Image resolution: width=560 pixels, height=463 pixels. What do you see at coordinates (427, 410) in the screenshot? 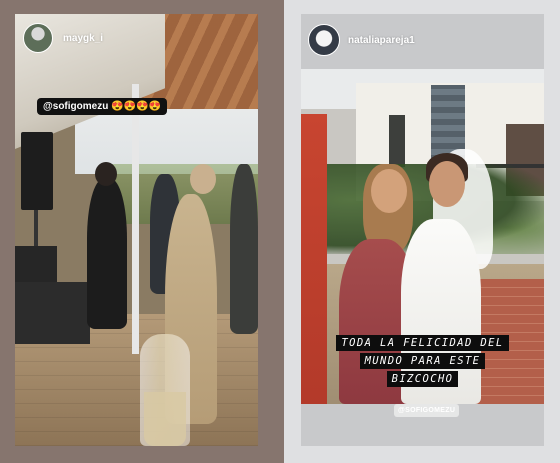
I see `mention-tag: @SOFIGOMEZU` at bounding box center [427, 410].